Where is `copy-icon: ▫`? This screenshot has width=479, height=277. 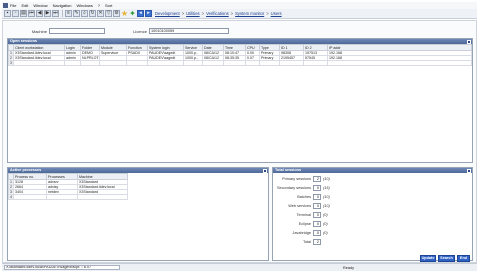 copy-icon: ▫ is located at coordinates (15, 13).